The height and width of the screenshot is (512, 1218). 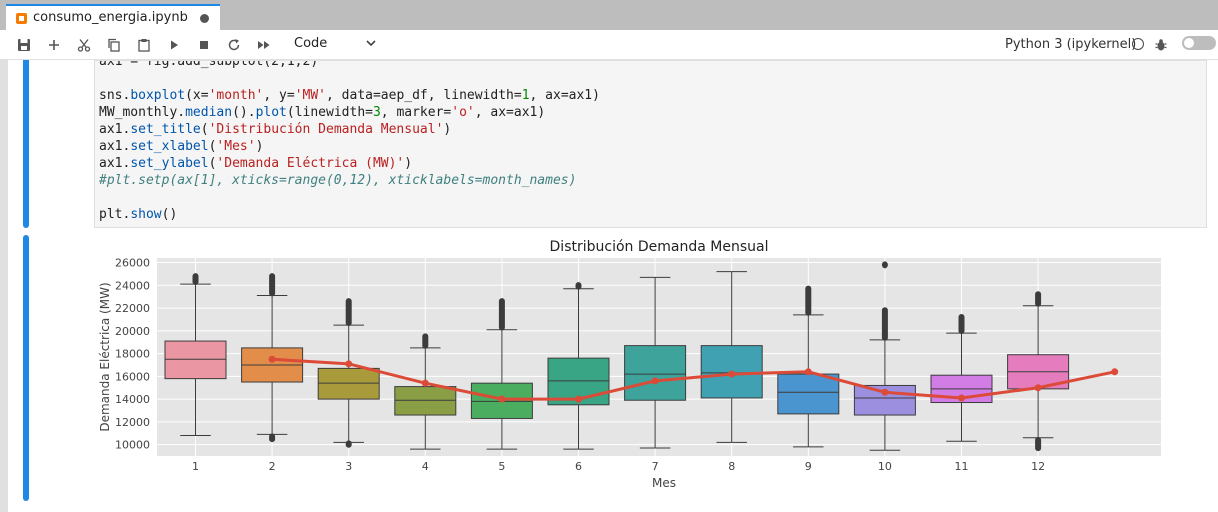 I want to click on unsaved-dot-icon, so click(x=204, y=18).